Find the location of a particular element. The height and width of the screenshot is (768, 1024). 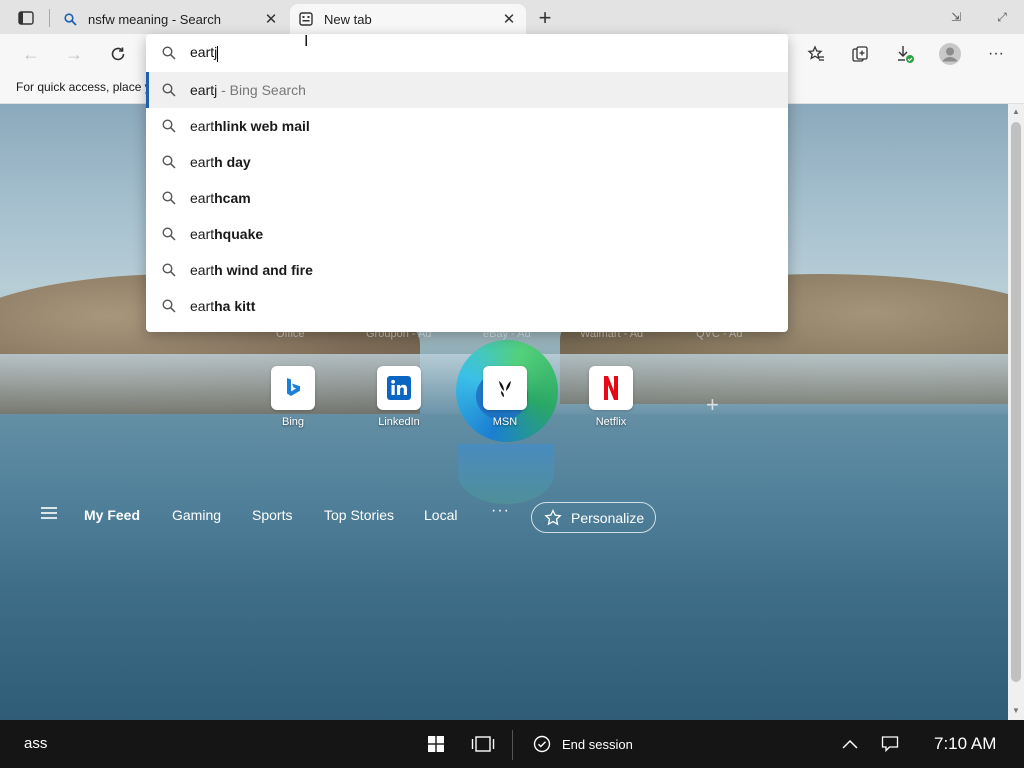

msn-icon is located at coordinates (505, 388).